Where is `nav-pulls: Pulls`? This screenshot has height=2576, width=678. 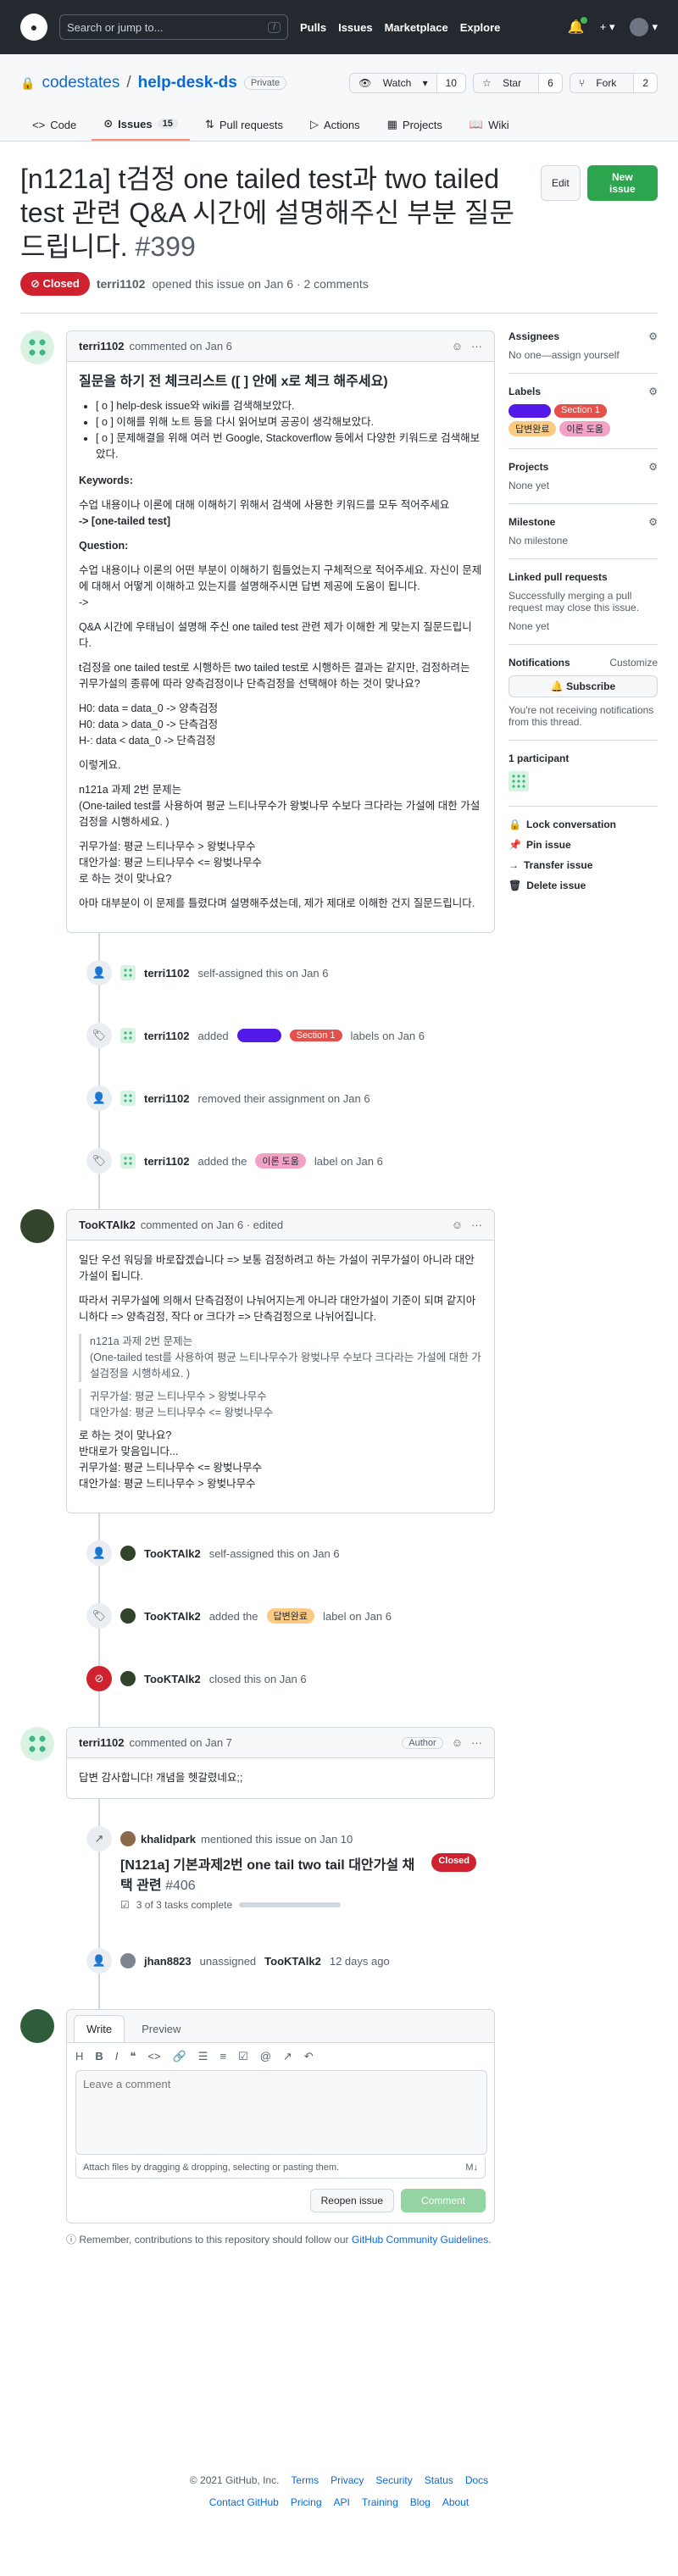
nav-pulls: Pulls is located at coordinates (313, 27).